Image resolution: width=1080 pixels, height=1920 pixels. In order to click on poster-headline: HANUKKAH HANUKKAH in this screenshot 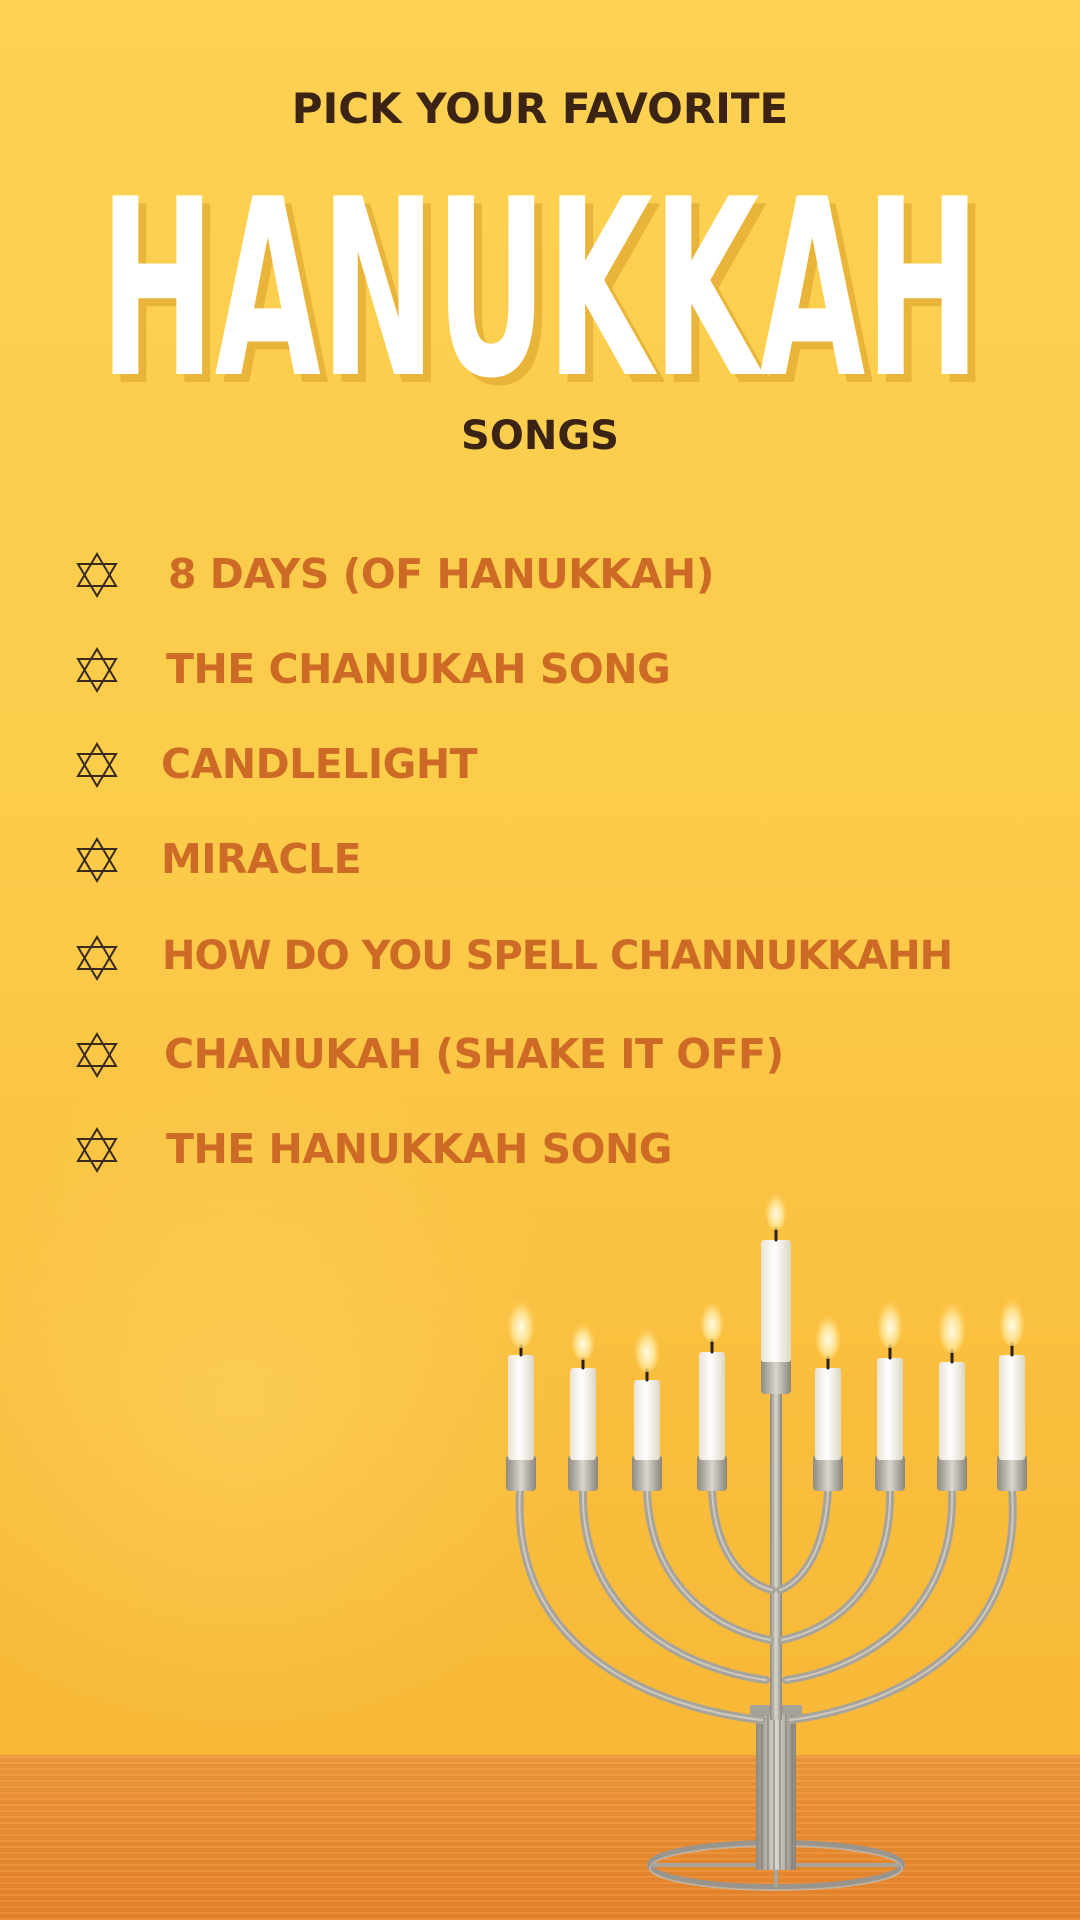, I will do `click(540, 265)`.